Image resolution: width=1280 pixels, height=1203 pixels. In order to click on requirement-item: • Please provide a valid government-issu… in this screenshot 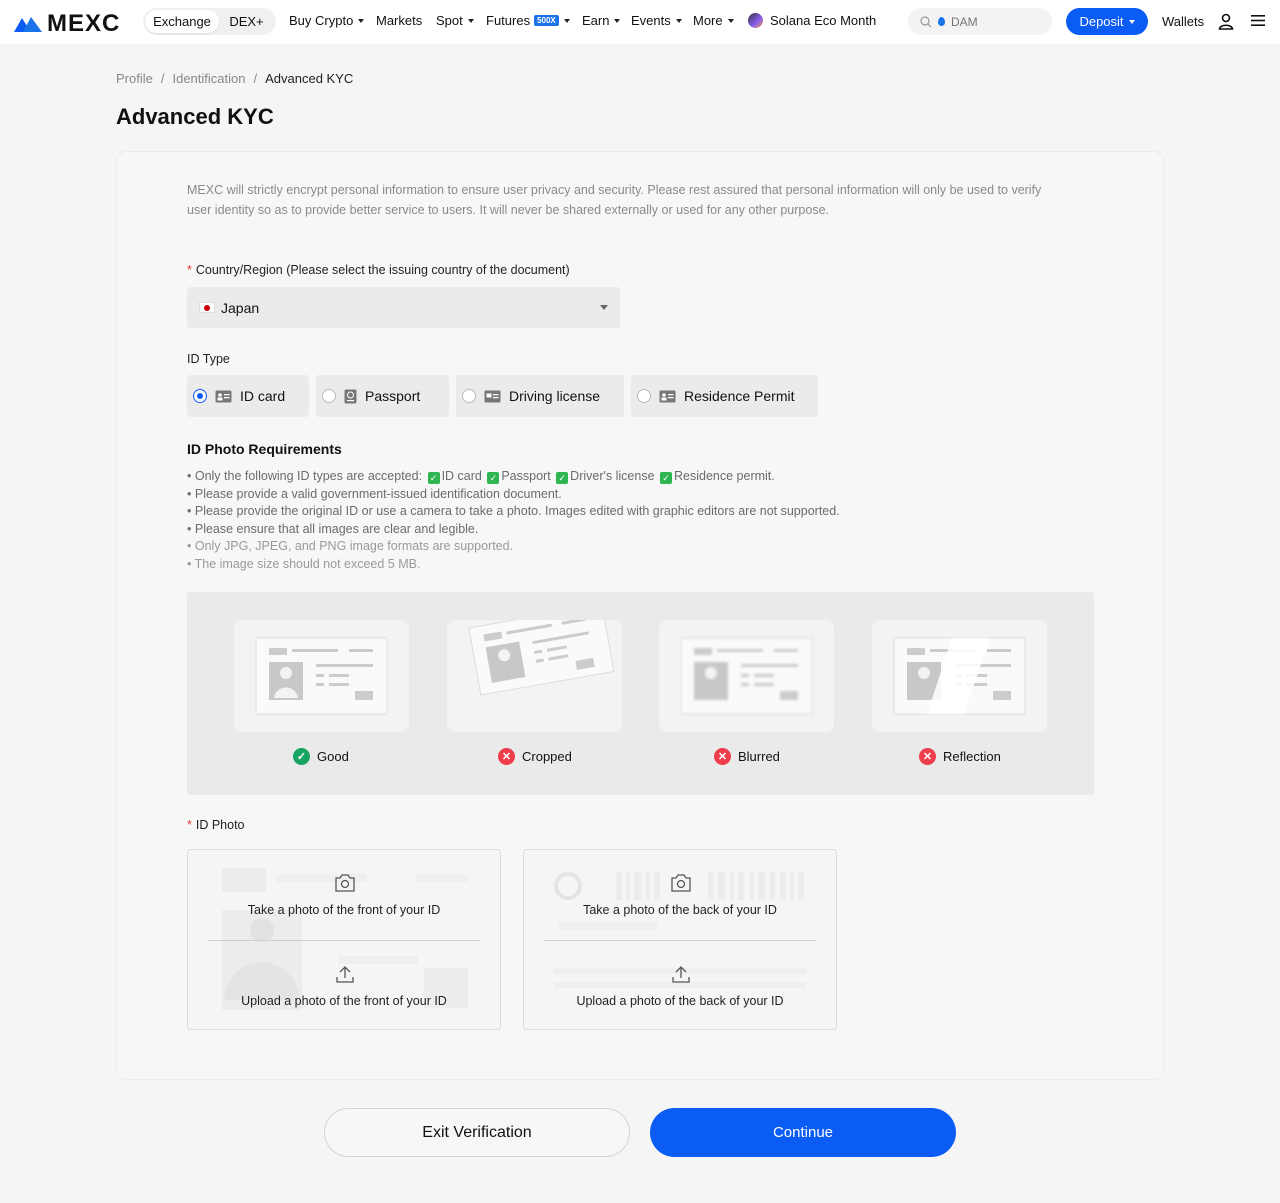, I will do `click(374, 493)`.